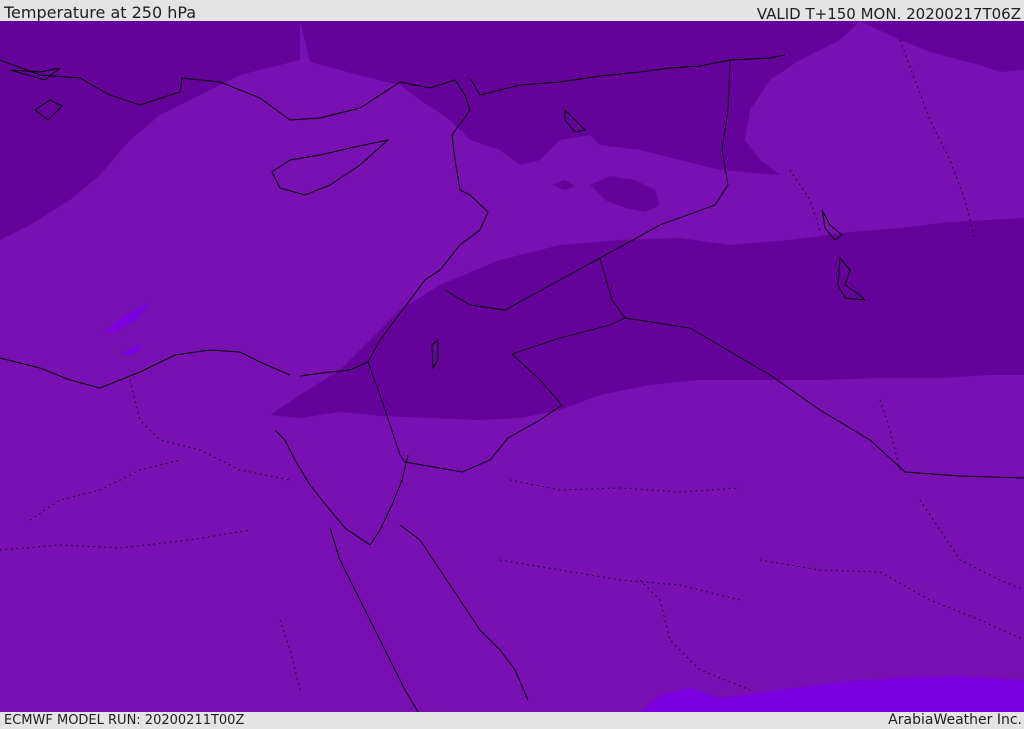 The width and height of the screenshot is (1024, 729). I want to click on map-title: Temperature at 250 hPa, so click(100, 12).